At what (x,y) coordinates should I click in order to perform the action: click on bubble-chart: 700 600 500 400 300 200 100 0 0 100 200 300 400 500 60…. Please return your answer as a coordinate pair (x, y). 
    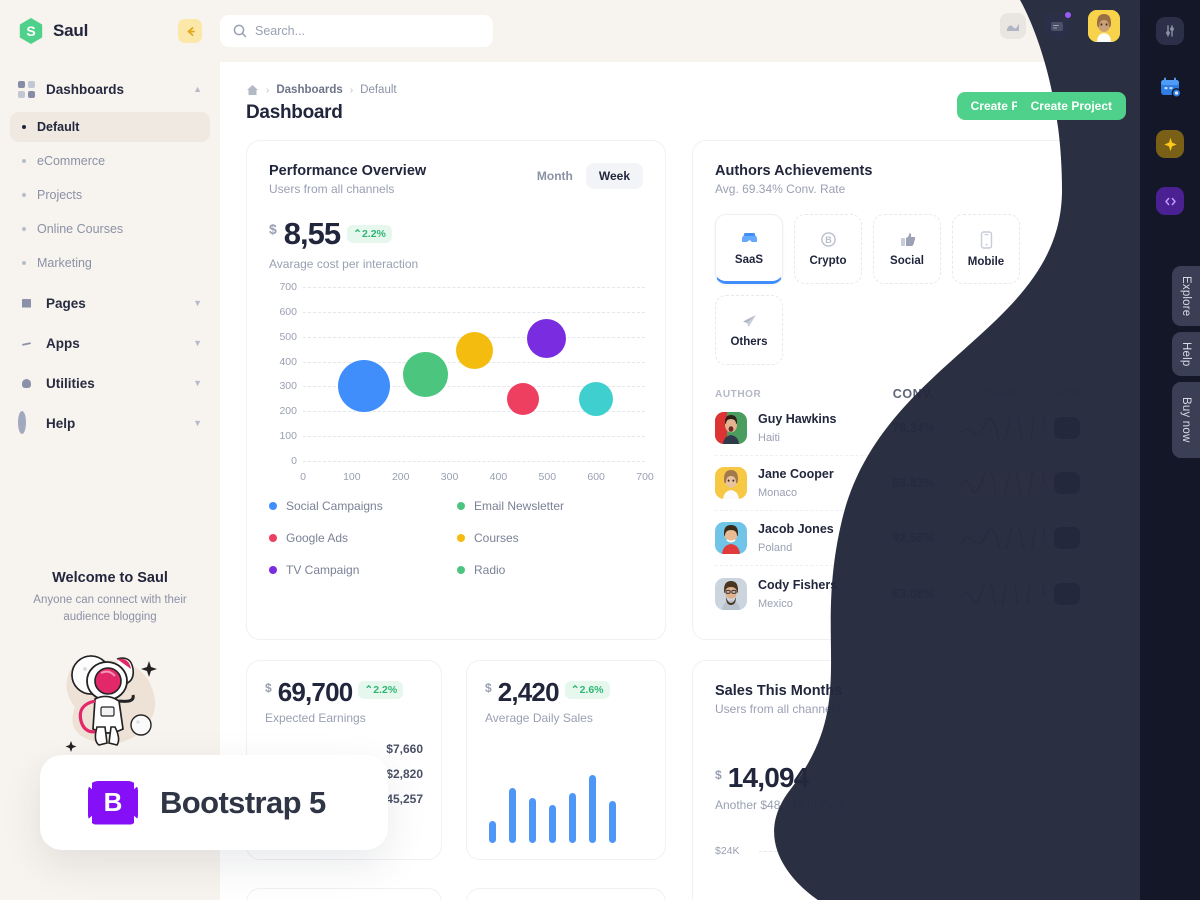
    Looking at the image, I should click on (461, 384).